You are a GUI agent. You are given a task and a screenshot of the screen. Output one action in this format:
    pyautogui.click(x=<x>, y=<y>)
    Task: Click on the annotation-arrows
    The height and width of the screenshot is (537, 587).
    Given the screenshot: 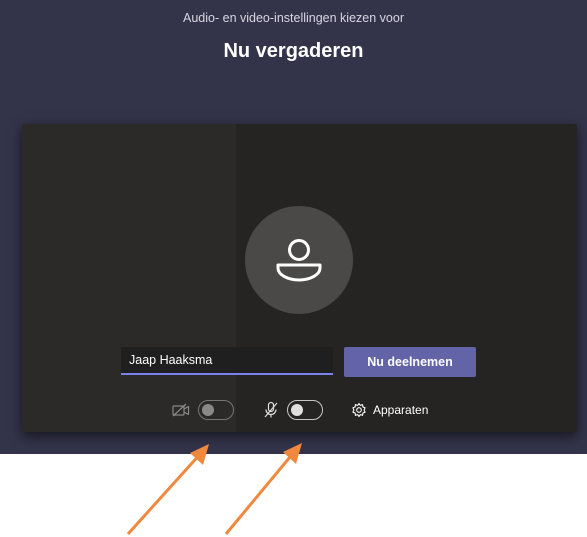 What is the action you would take?
    pyautogui.click(x=214, y=489)
    